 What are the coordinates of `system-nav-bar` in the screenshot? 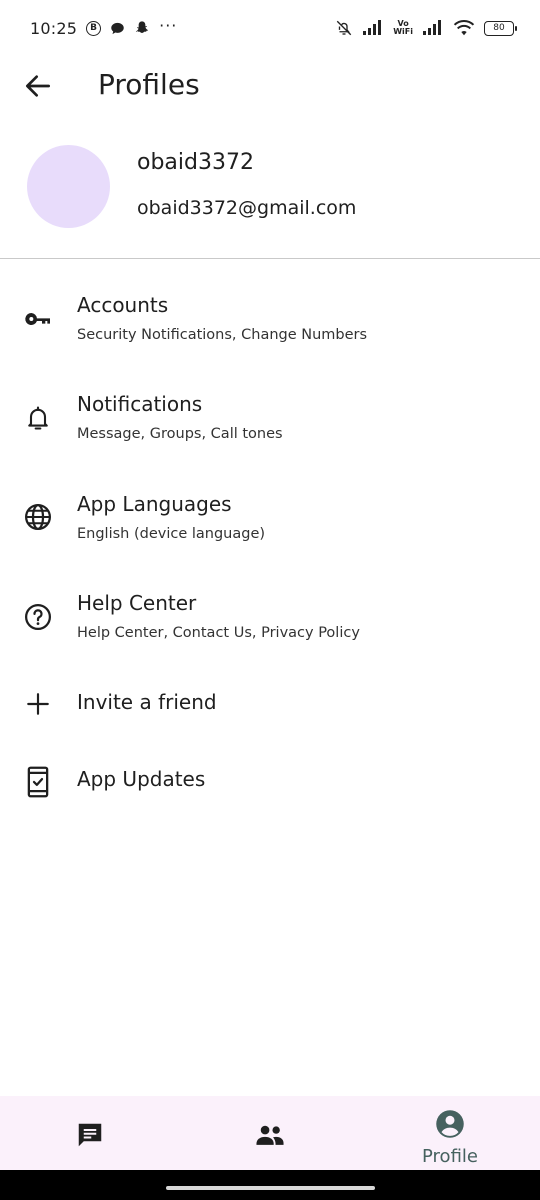 It's located at (270, 1185).